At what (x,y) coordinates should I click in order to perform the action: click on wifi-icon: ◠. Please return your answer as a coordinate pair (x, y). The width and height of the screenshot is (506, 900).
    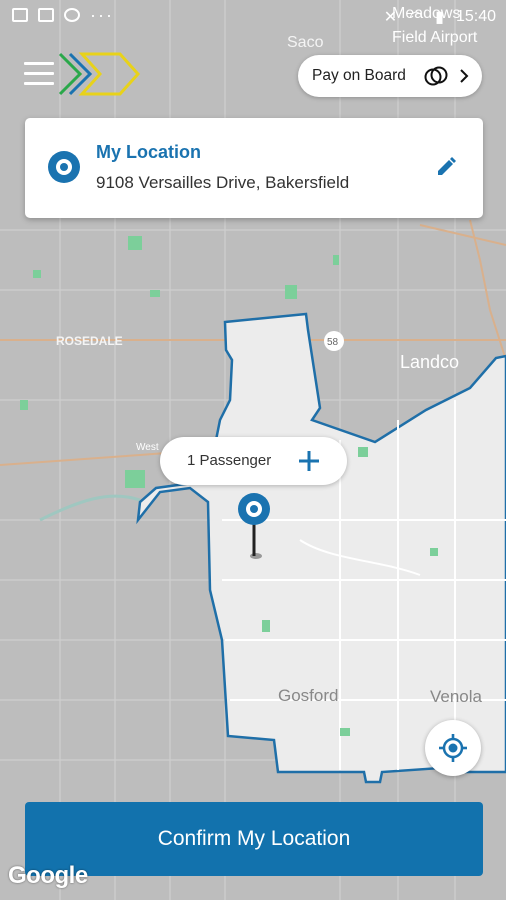
    Looking at the image, I should click on (416, 17).